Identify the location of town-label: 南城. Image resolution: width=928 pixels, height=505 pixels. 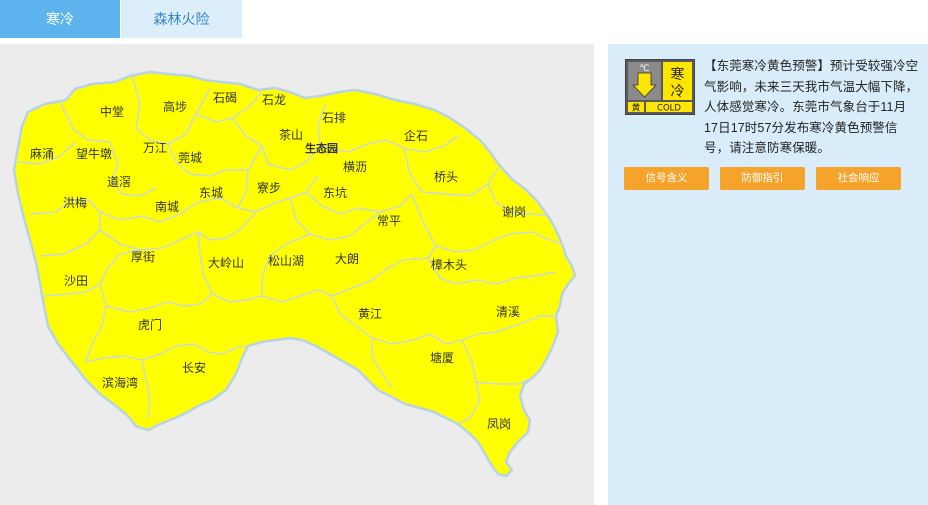
(167, 206).